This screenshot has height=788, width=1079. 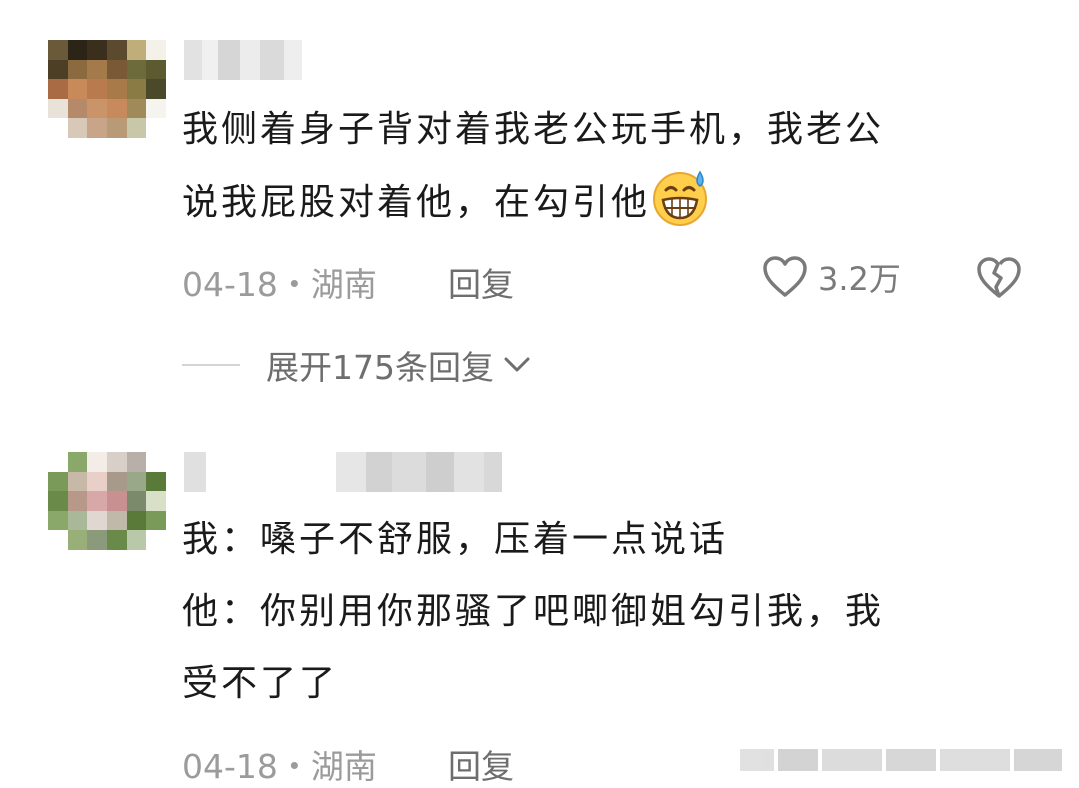 I want to click on comment-line: 他：你别用你那骚了吧唧御姐勾引我，我, so click(x=533, y=611).